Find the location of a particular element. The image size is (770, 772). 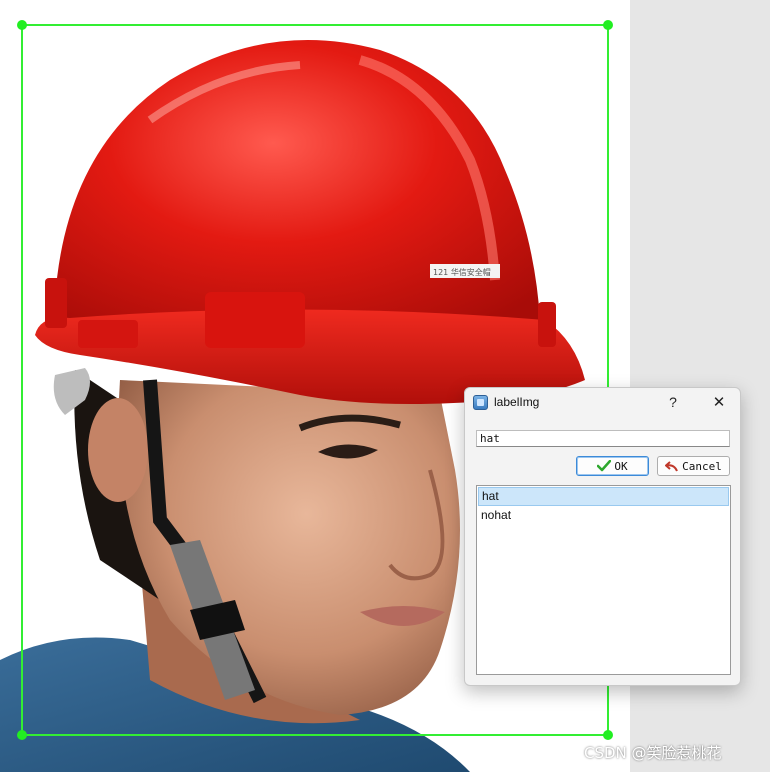

cancel-button: Cancel is located at coordinates (693, 466).